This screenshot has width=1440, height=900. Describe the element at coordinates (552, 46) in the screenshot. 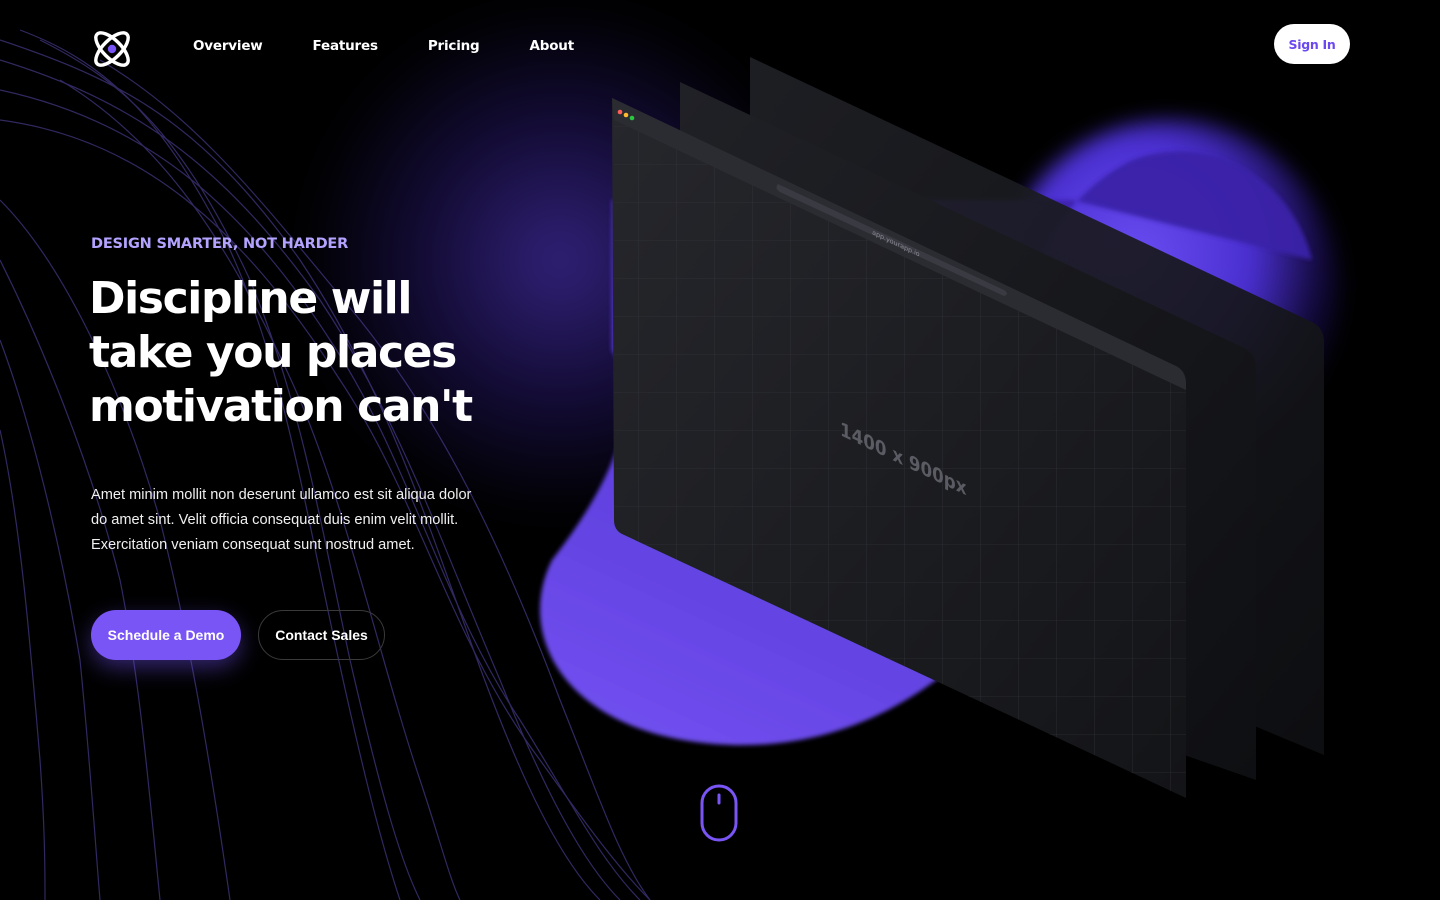

I see `nav-about: About` at that location.